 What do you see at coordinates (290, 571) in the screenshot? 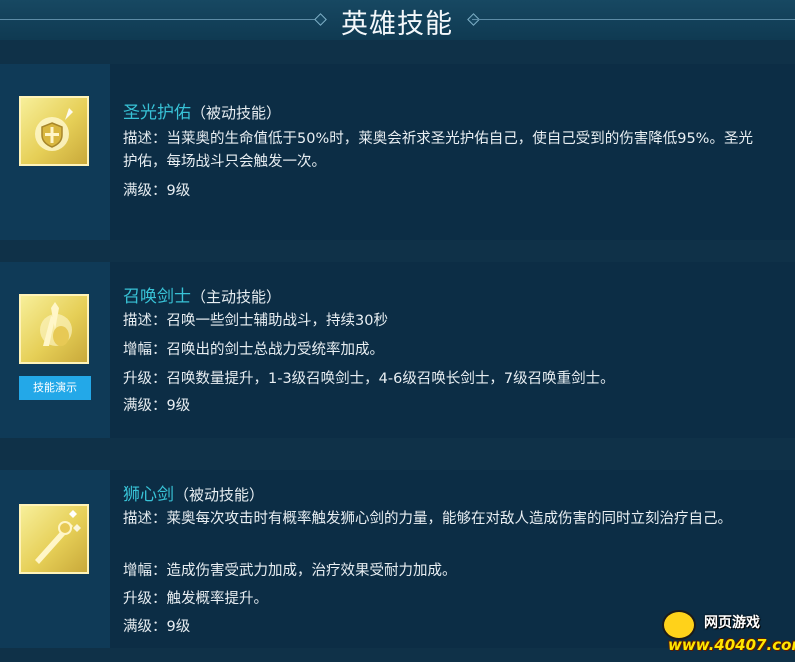
I see `skill-boost: 增幅：造成伤害受武力加成，治疗效果受耐力加成。` at bounding box center [290, 571].